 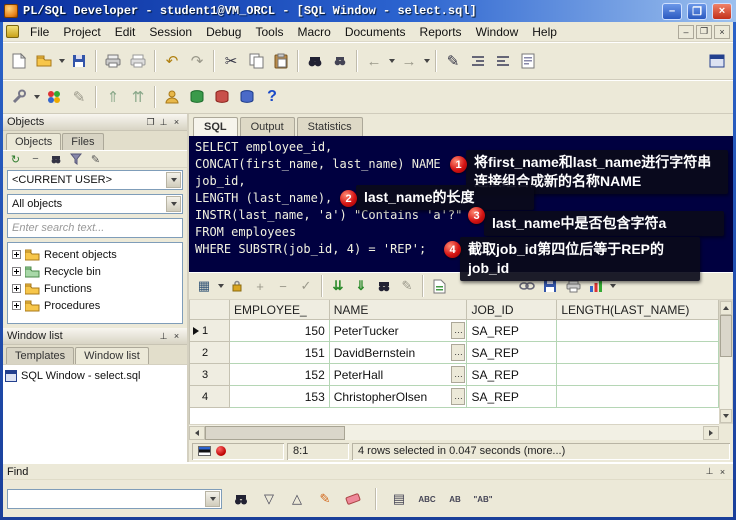 What do you see at coordinates (210, 397) in the screenshot?
I see `row-number-cell: 4` at bounding box center [210, 397].